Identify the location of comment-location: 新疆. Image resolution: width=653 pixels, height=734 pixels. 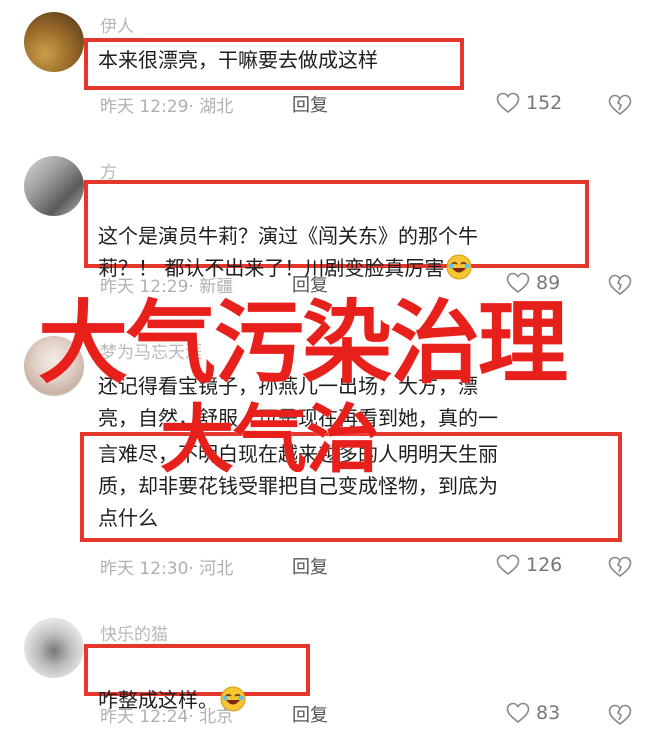
(216, 287).